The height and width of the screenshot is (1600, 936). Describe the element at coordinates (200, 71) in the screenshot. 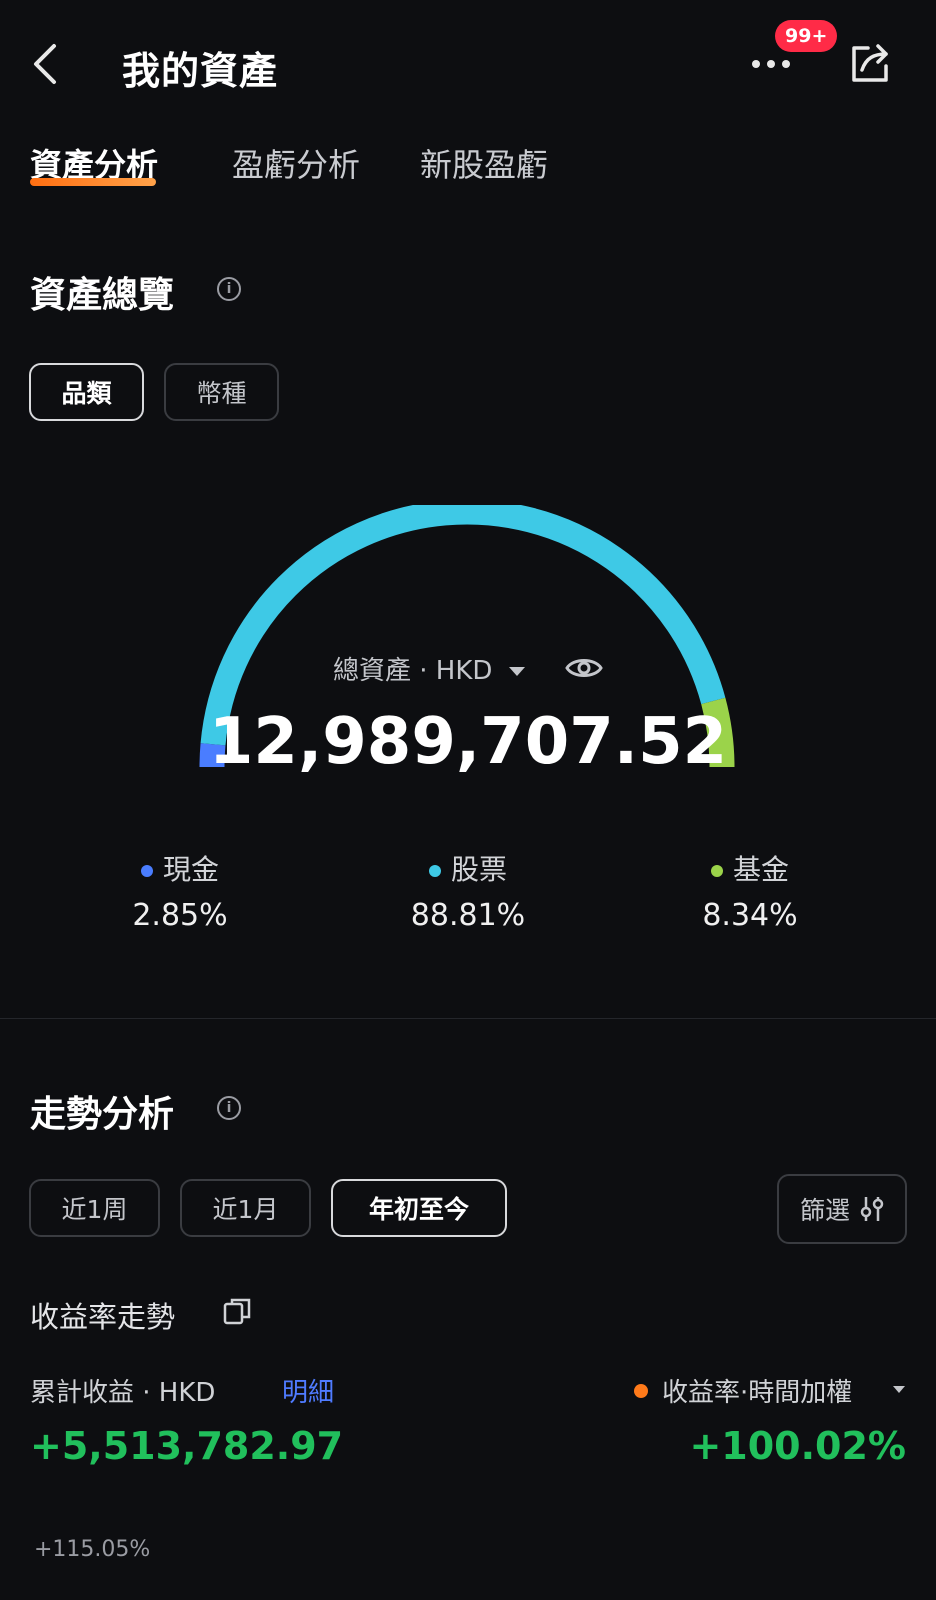

I see `page-title: 我的資產` at that location.